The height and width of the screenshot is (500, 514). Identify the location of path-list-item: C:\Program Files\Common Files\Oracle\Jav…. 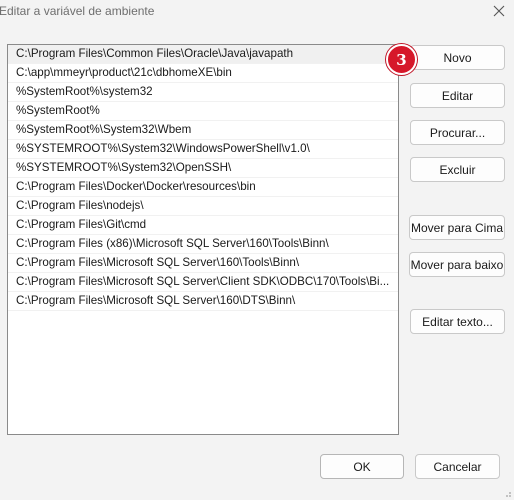
(203, 54).